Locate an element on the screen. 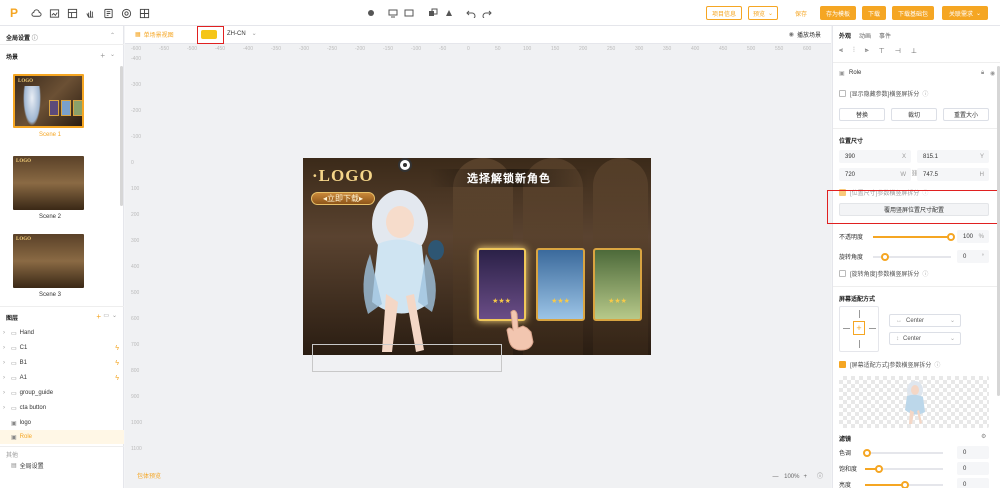 The height and width of the screenshot is (488, 1000). related-requirement-button: 关联需求 ⌄ is located at coordinates (965, 13).